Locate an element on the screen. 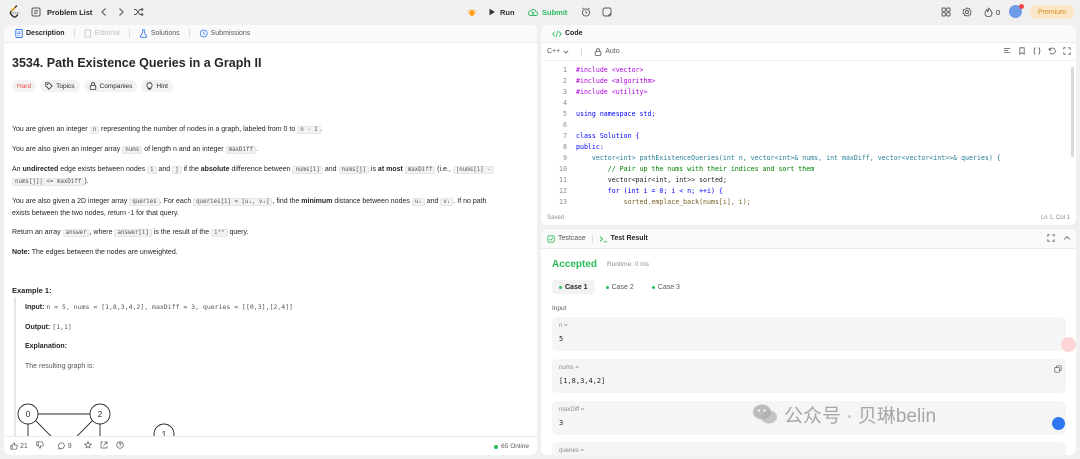 Image resolution: width=1080 pixels, height=459 pixels. inline-code: n - 1 is located at coordinates (309, 130).